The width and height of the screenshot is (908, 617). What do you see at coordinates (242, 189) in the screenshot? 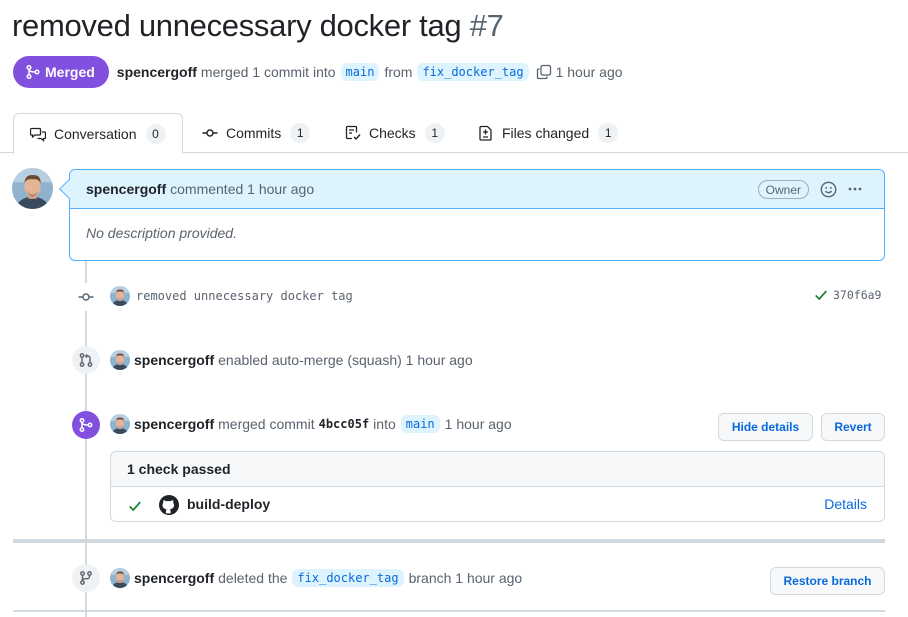
I see `comment-timestamp: commented 1 hour ago` at bounding box center [242, 189].